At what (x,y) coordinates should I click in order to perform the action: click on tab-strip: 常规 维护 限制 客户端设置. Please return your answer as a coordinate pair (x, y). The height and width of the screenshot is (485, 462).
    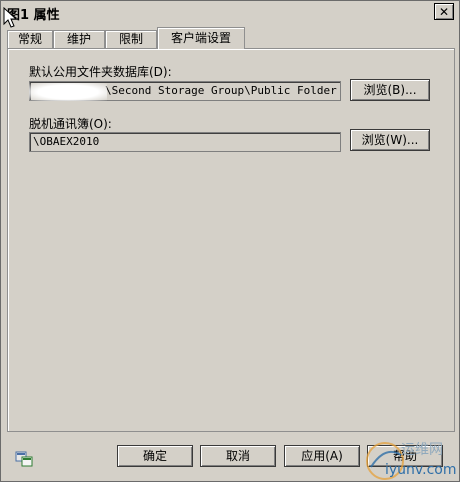
    Looking at the image, I should click on (232, 38).